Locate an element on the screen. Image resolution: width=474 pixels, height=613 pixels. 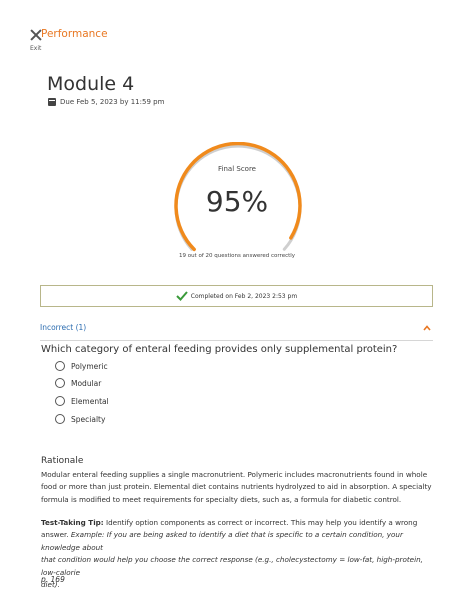
answer-option: Modular is located at coordinates (78, 383).